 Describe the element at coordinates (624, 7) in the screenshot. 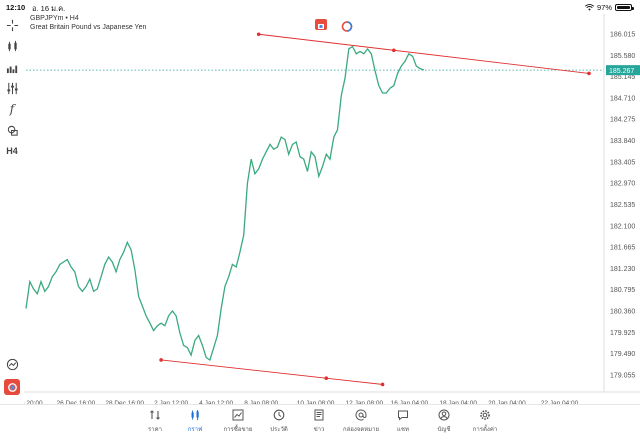

I see `battery-icon` at that location.